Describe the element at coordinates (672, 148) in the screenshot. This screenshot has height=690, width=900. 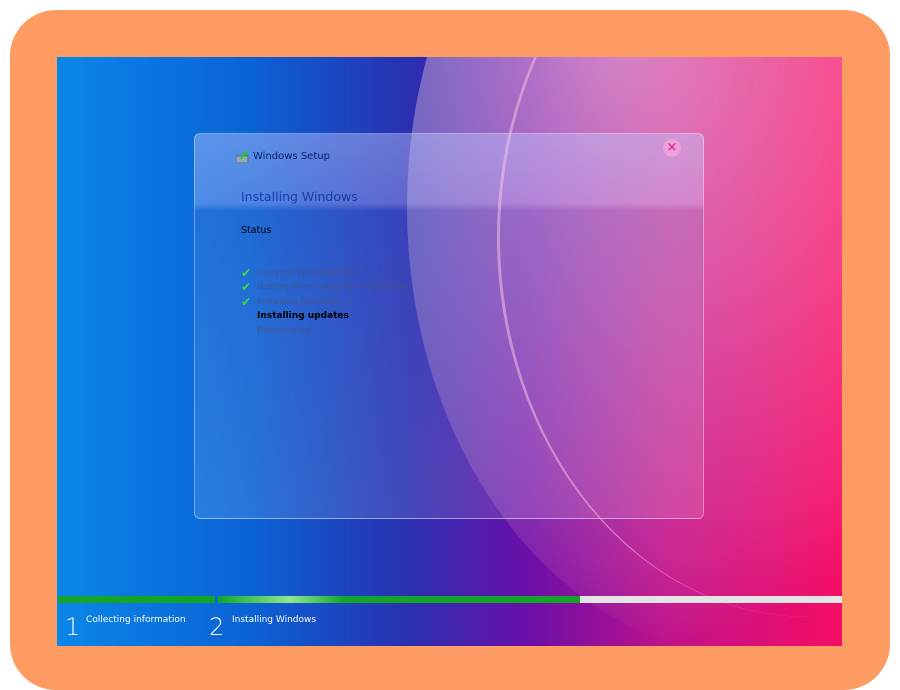
I see `close-button: ×` at that location.